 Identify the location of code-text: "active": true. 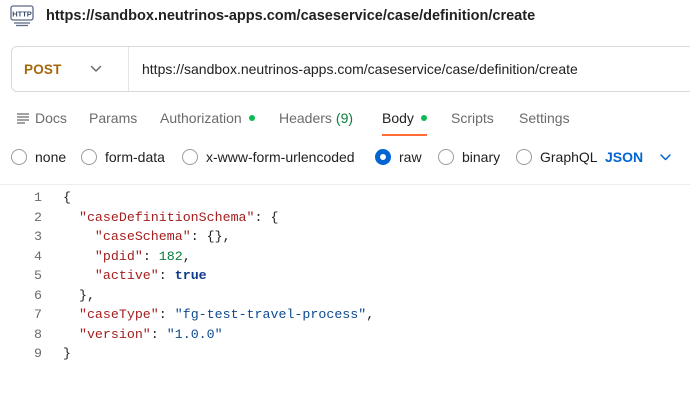
(150, 275).